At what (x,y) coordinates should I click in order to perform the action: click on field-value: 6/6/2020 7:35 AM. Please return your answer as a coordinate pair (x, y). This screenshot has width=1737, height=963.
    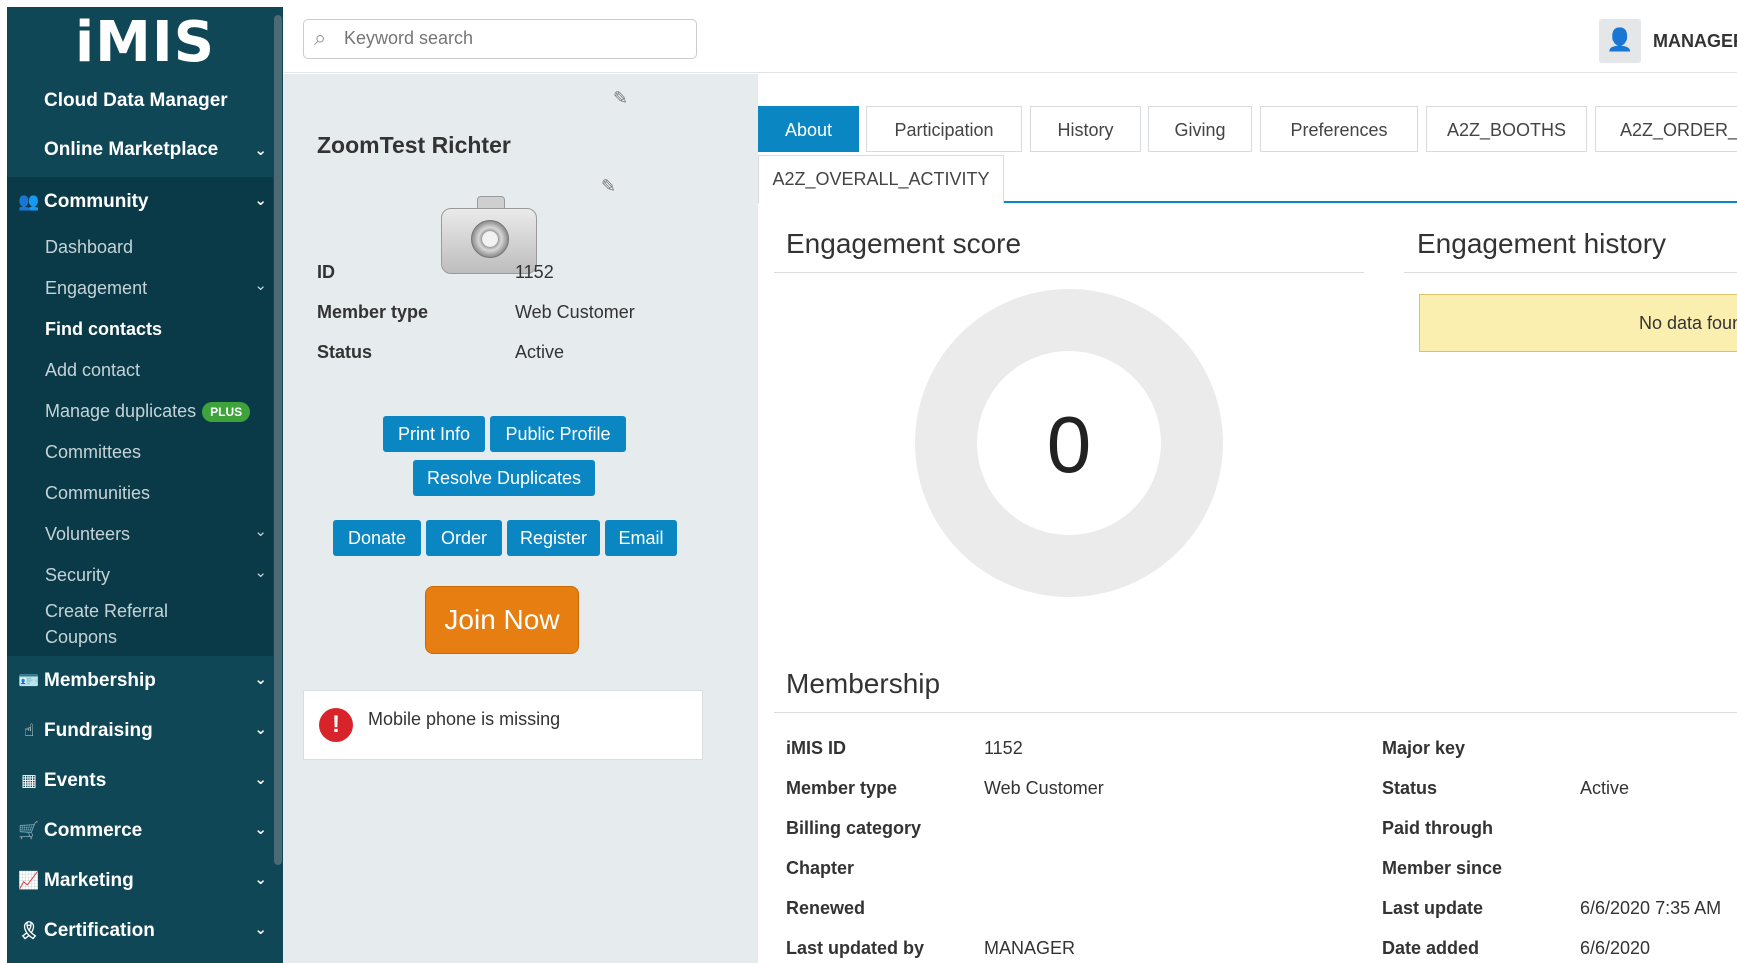
    Looking at the image, I should click on (1651, 908).